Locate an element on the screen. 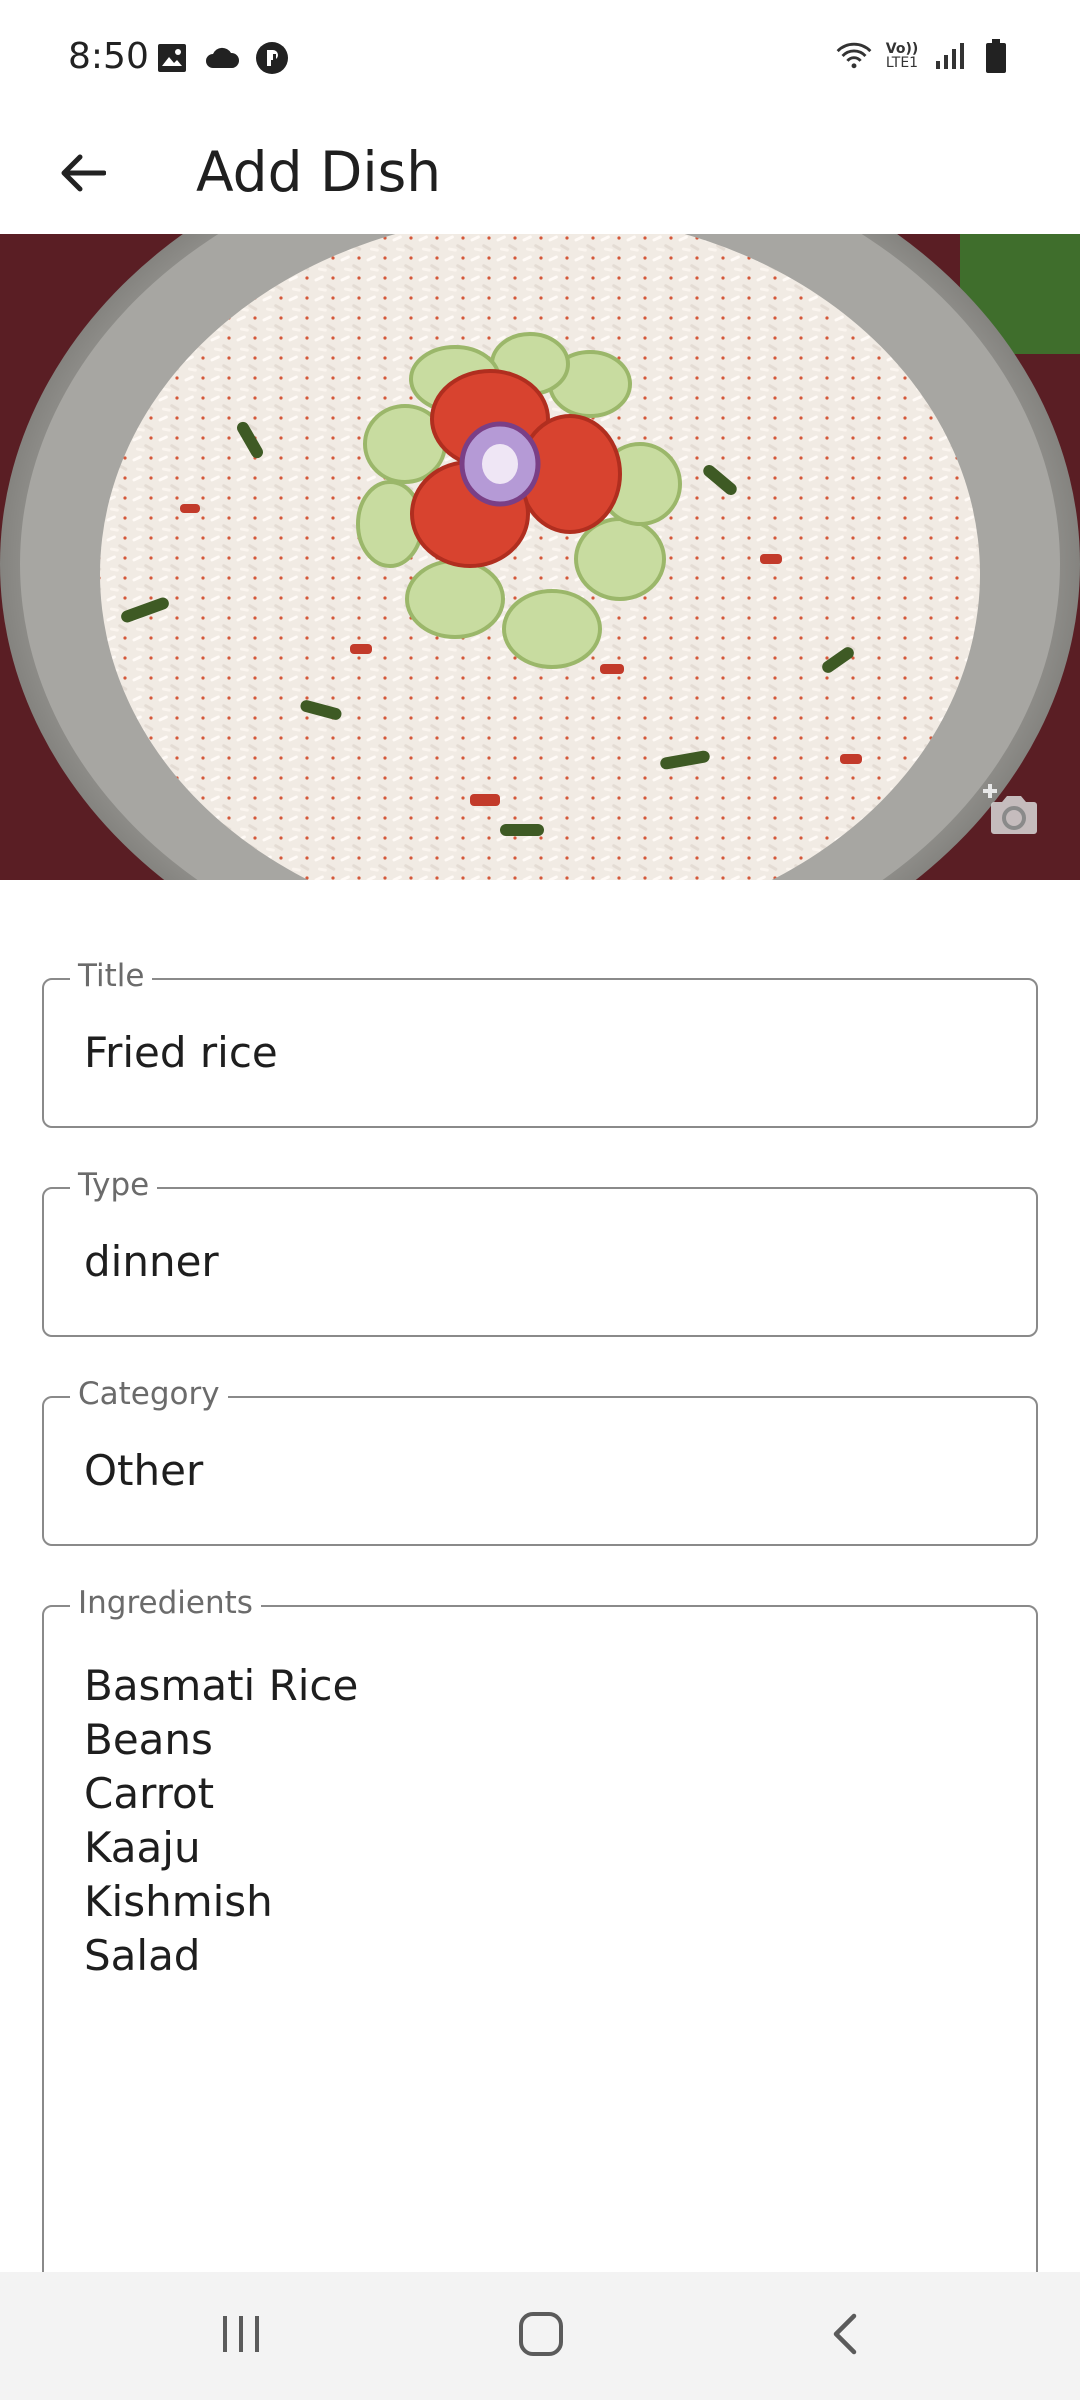  arrow-back-icon is located at coordinates (83, 175).